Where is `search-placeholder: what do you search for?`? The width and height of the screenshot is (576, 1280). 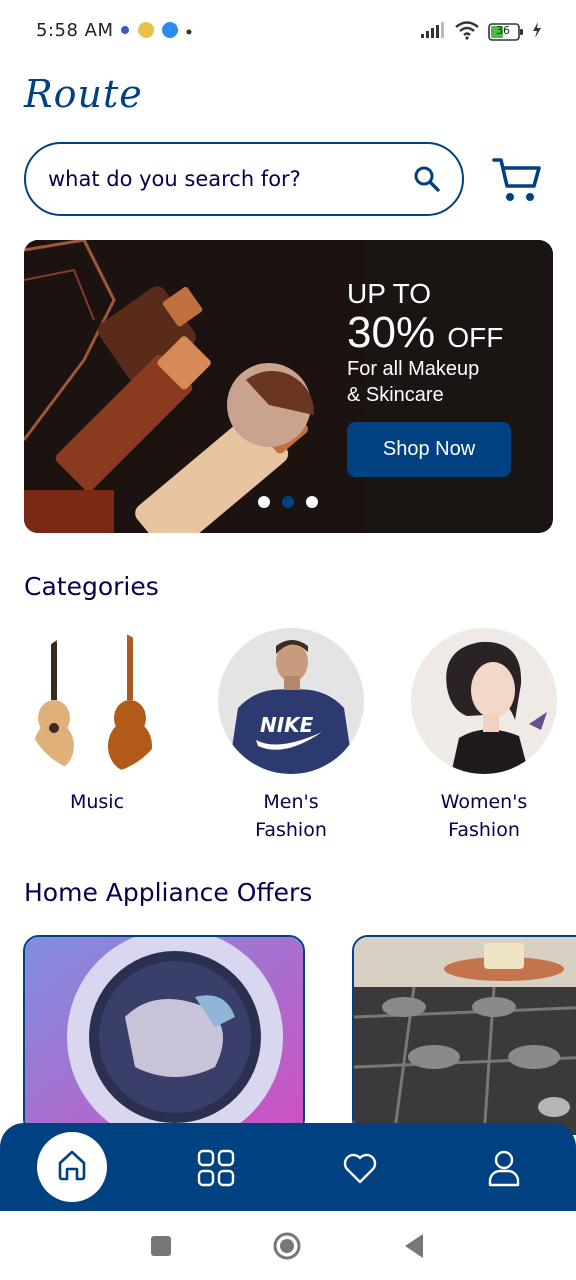
search-placeholder: what do you search for? is located at coordinates (174, 179).